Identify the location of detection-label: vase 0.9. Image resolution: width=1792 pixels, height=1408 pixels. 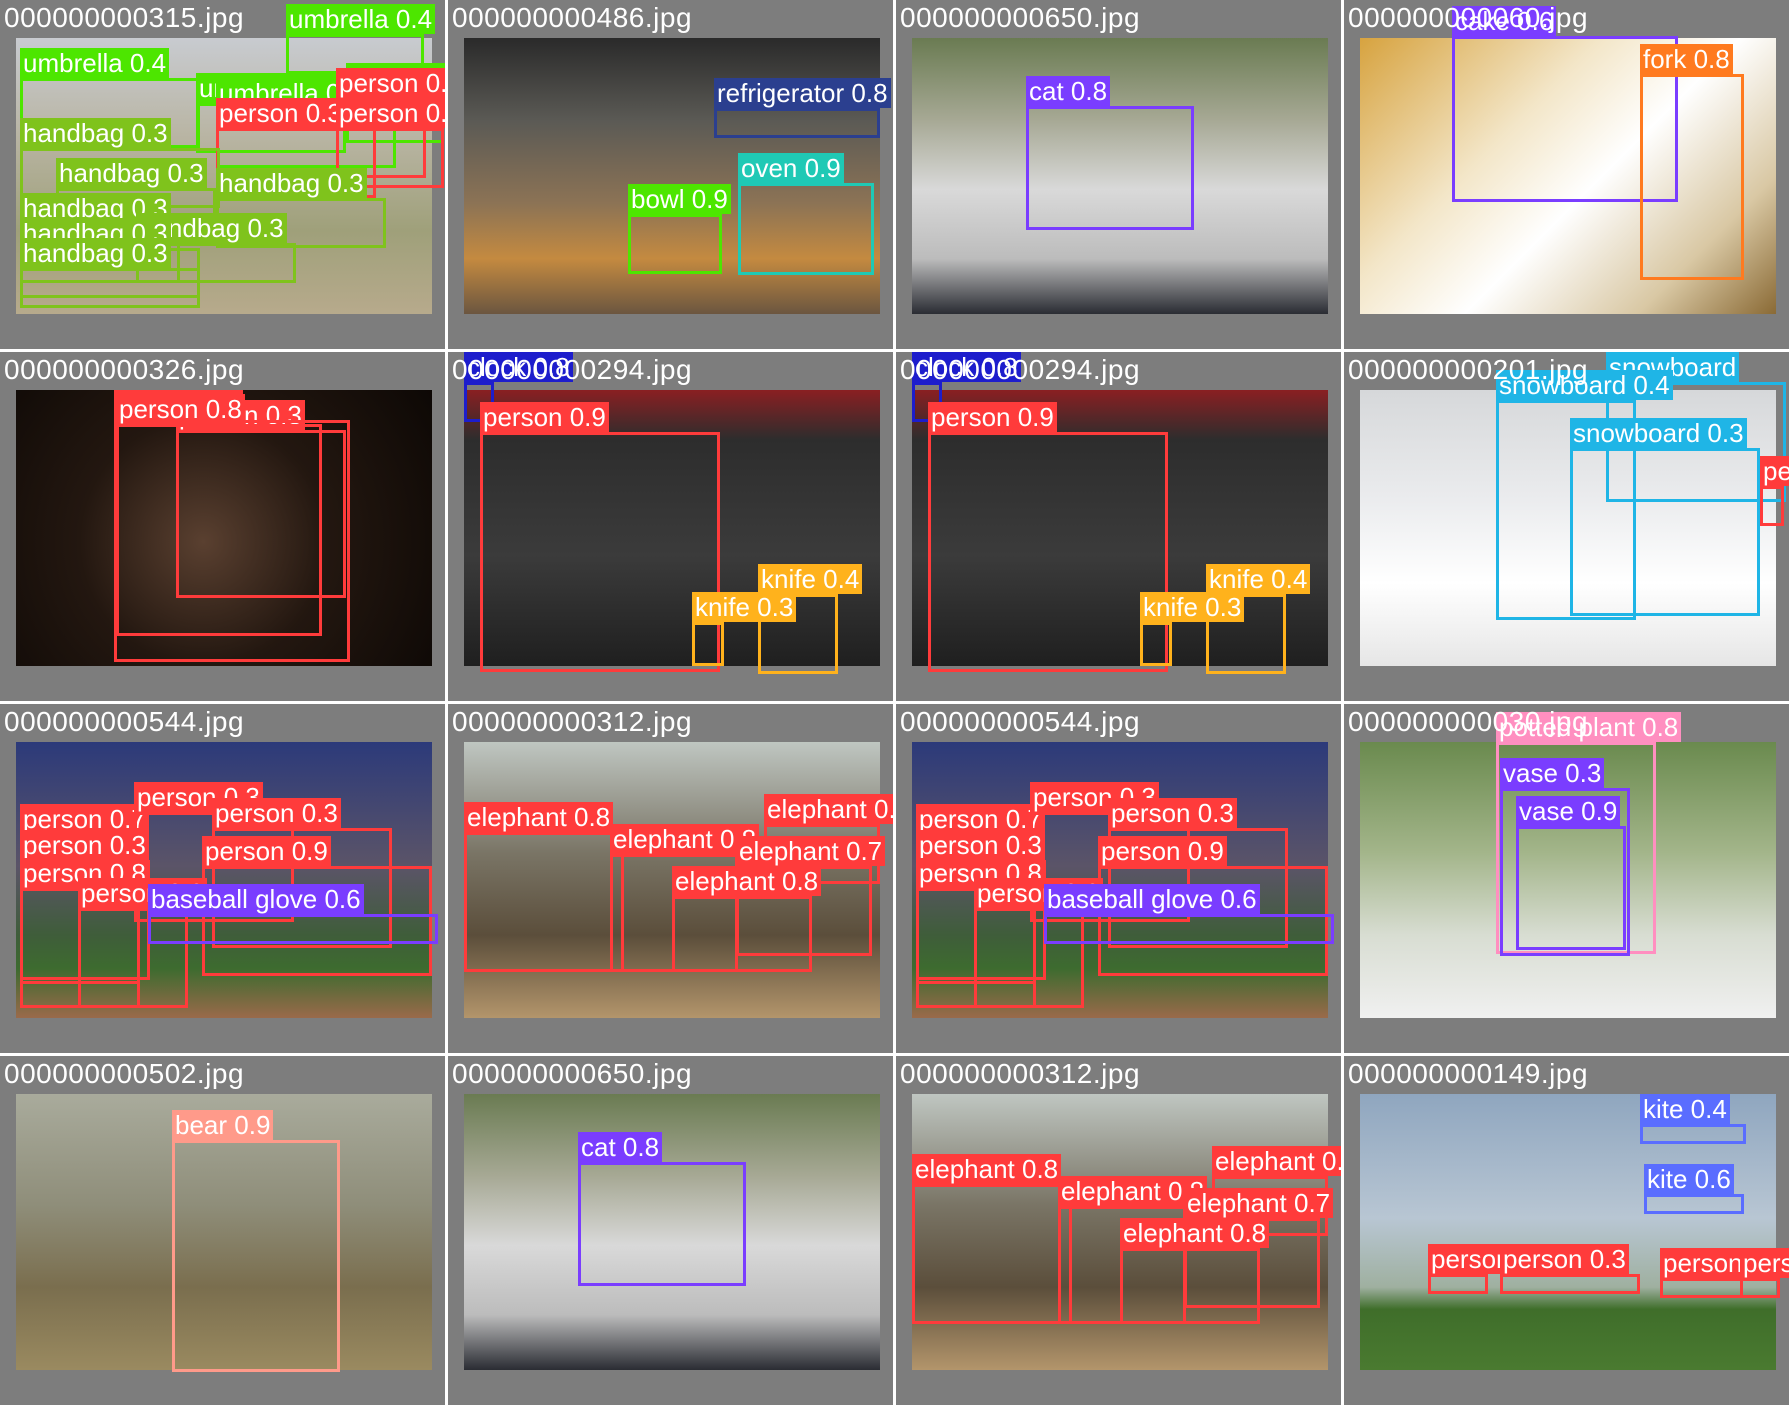
(1568, 811).